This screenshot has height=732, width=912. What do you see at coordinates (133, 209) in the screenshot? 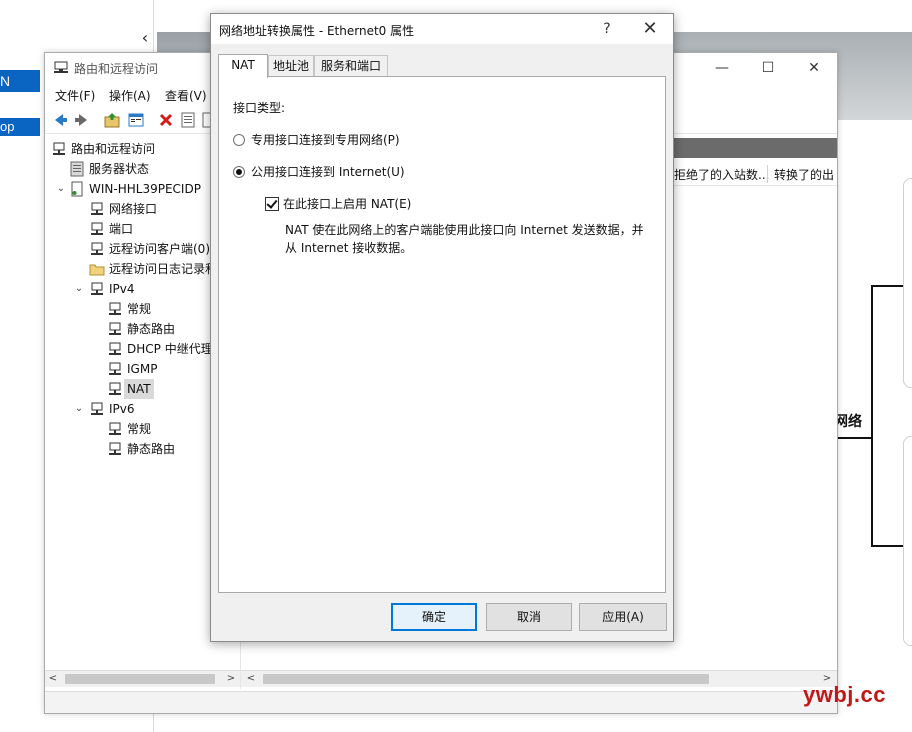
I see `tree-item-label: 网络接口` at bounding box center [133, 209].